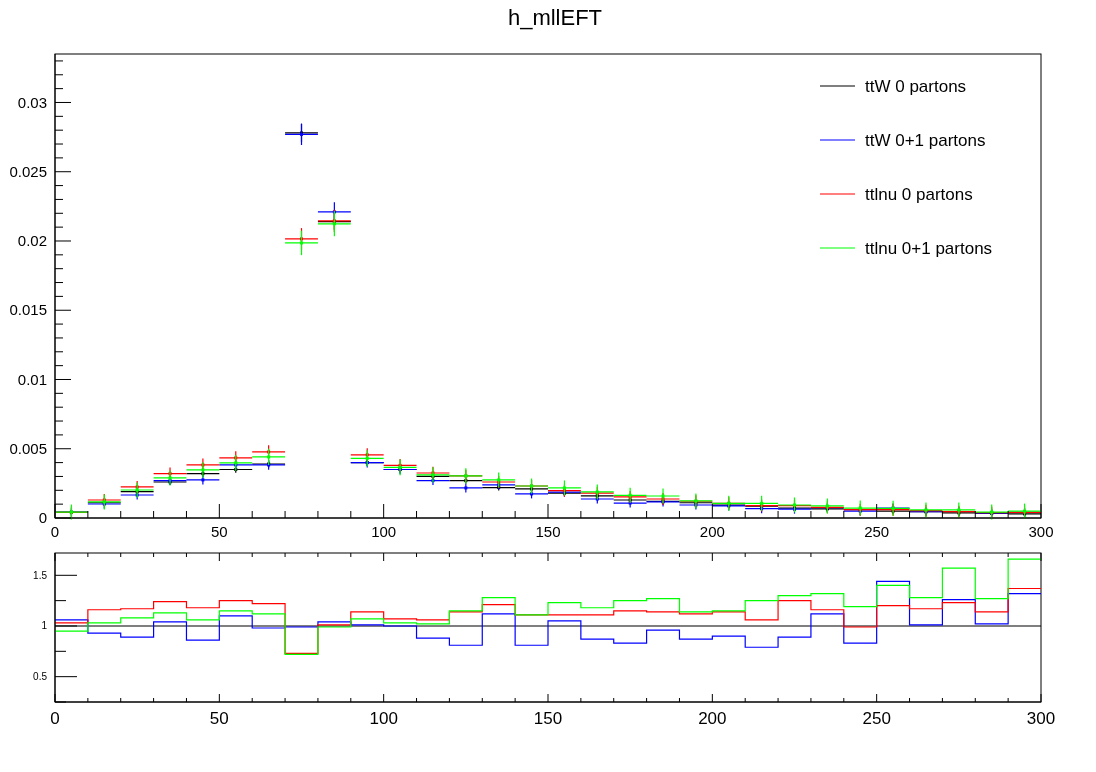  Describe the element at coordinates (32, 102) in the screenshot. I see `axis-tick-label: 0.03` at that location.